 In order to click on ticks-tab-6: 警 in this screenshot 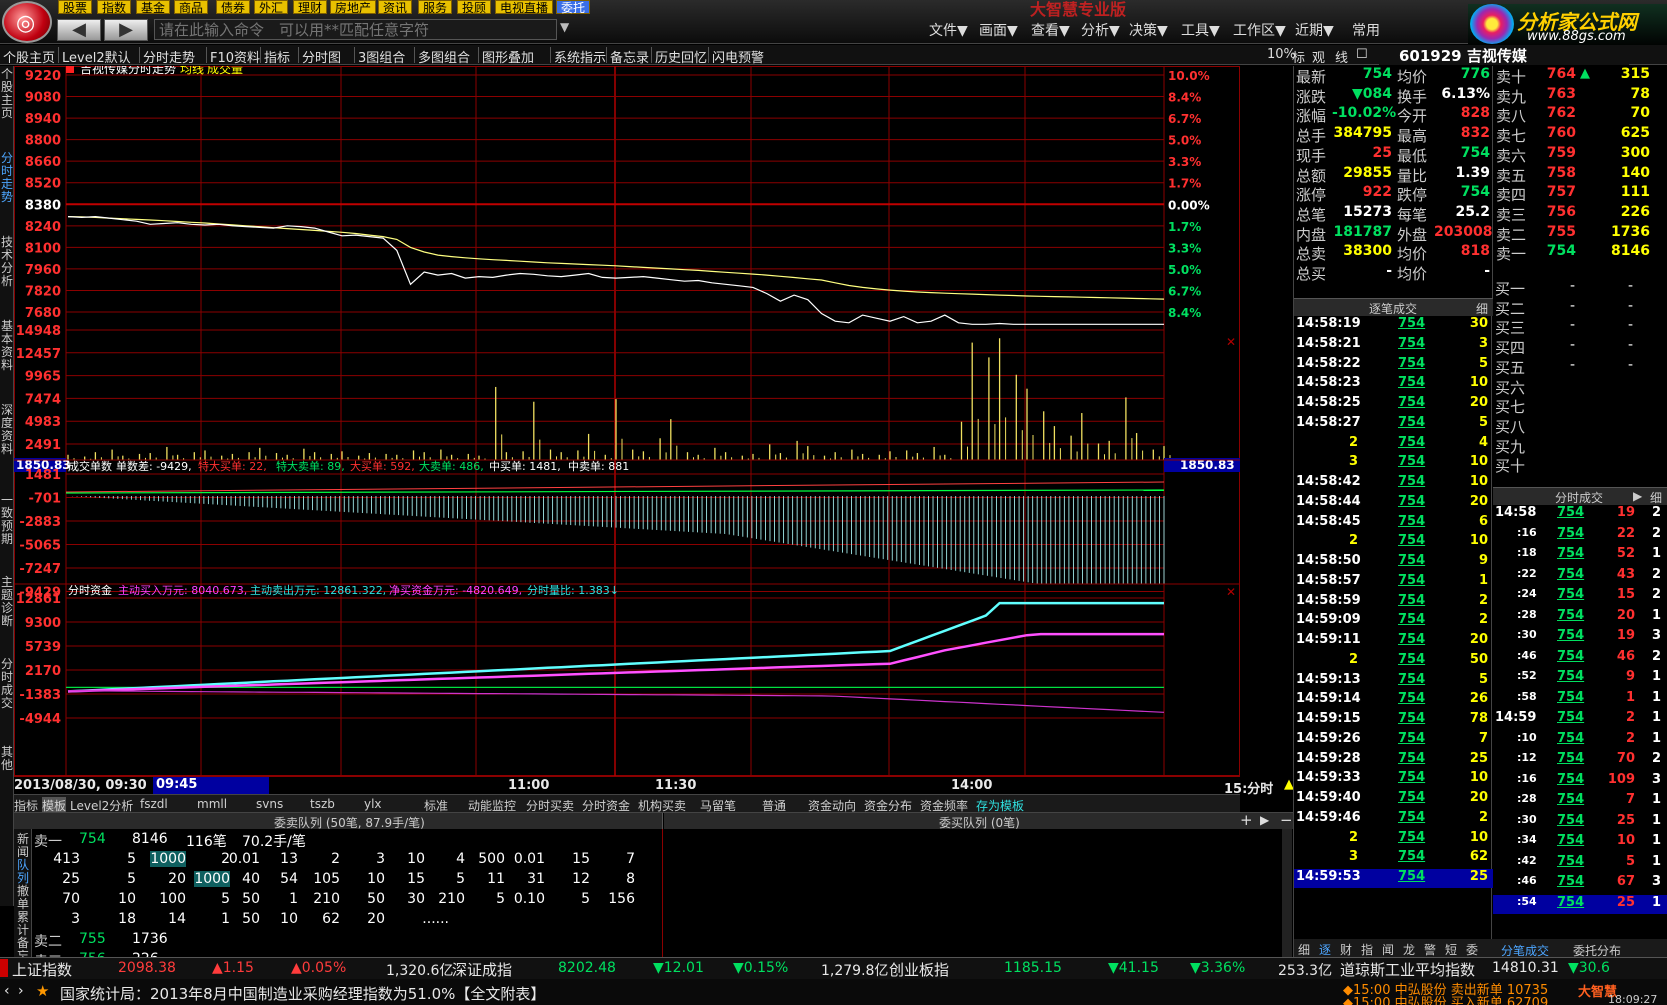, I will do `click(1430, 949)`.